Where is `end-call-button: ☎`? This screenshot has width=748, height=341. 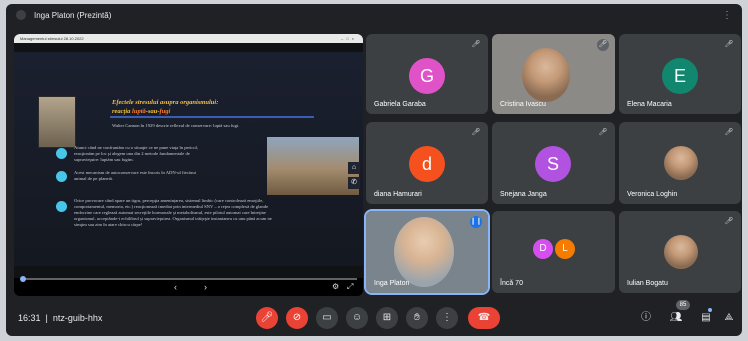
end-call-button: ☎ is located at coordinates (484, 318).